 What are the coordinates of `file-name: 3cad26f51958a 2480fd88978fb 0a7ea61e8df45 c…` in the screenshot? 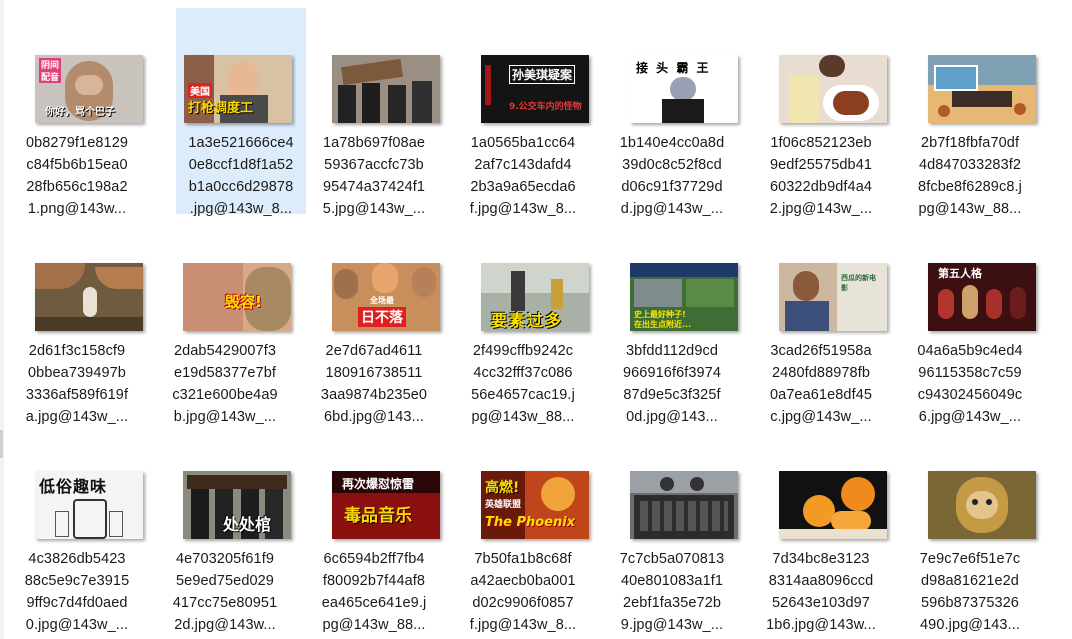 It's located at (821, 384).